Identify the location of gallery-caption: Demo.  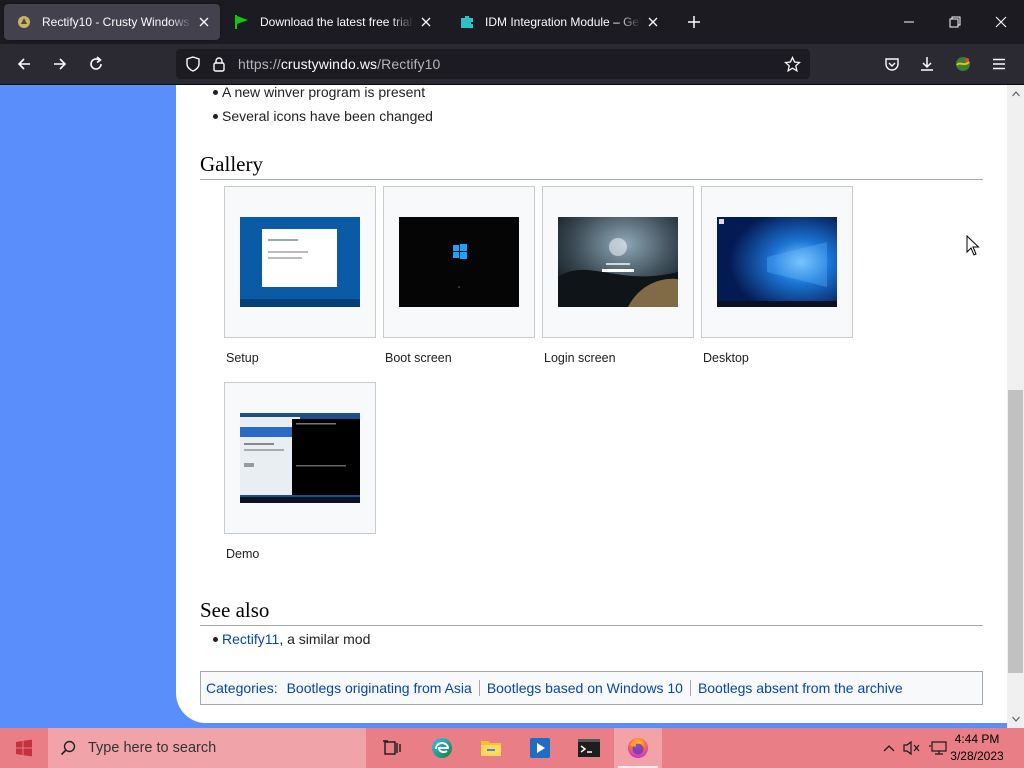
(243, 554).